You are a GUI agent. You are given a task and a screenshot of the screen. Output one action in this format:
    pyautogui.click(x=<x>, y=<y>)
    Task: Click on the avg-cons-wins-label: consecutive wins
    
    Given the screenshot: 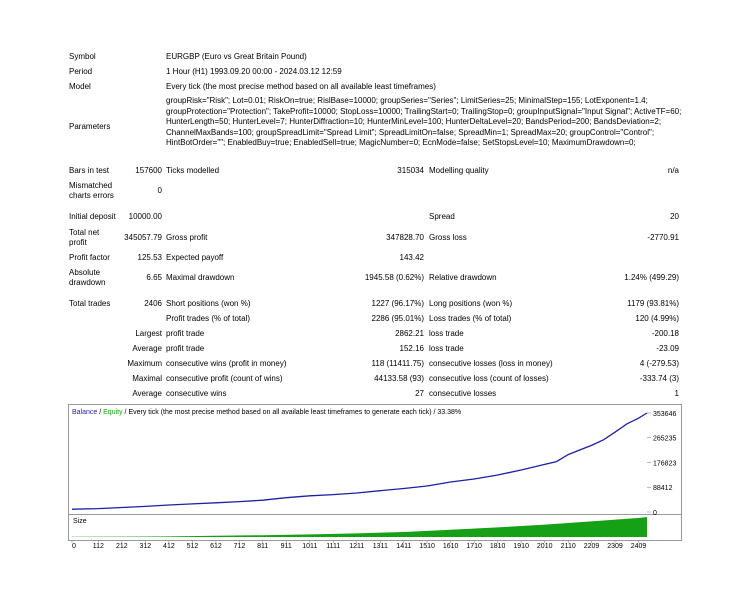 What is the action you would take?
    pyautogui.click(x=196, y=393)
    